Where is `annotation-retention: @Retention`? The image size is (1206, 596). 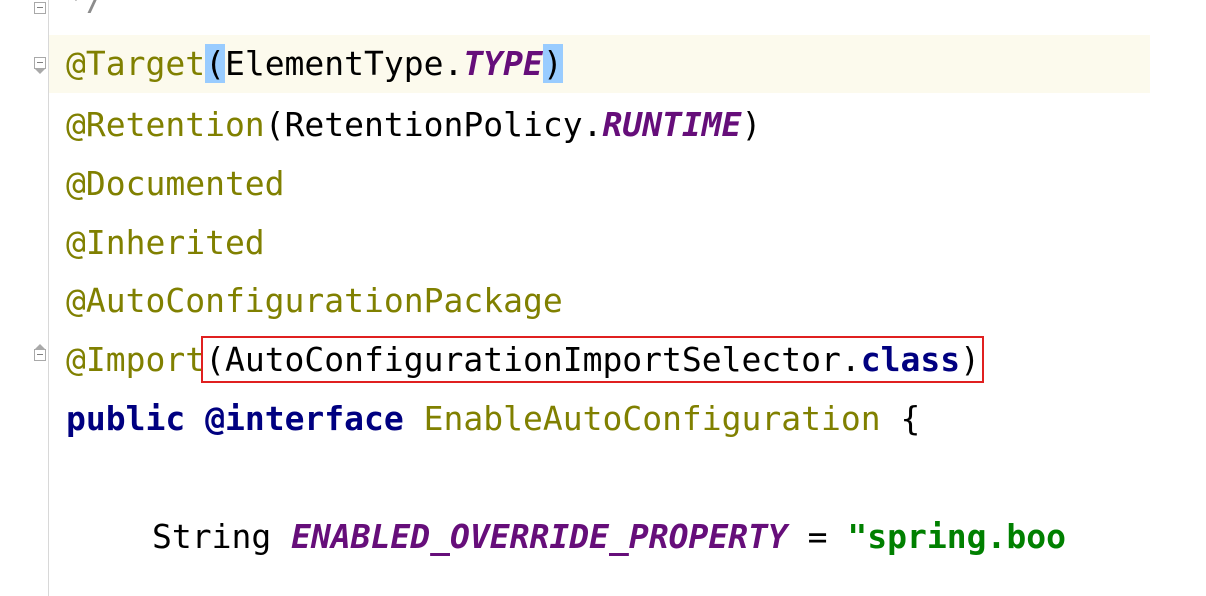
annotation-retention: @Retention is located at coordinates (165, 124).